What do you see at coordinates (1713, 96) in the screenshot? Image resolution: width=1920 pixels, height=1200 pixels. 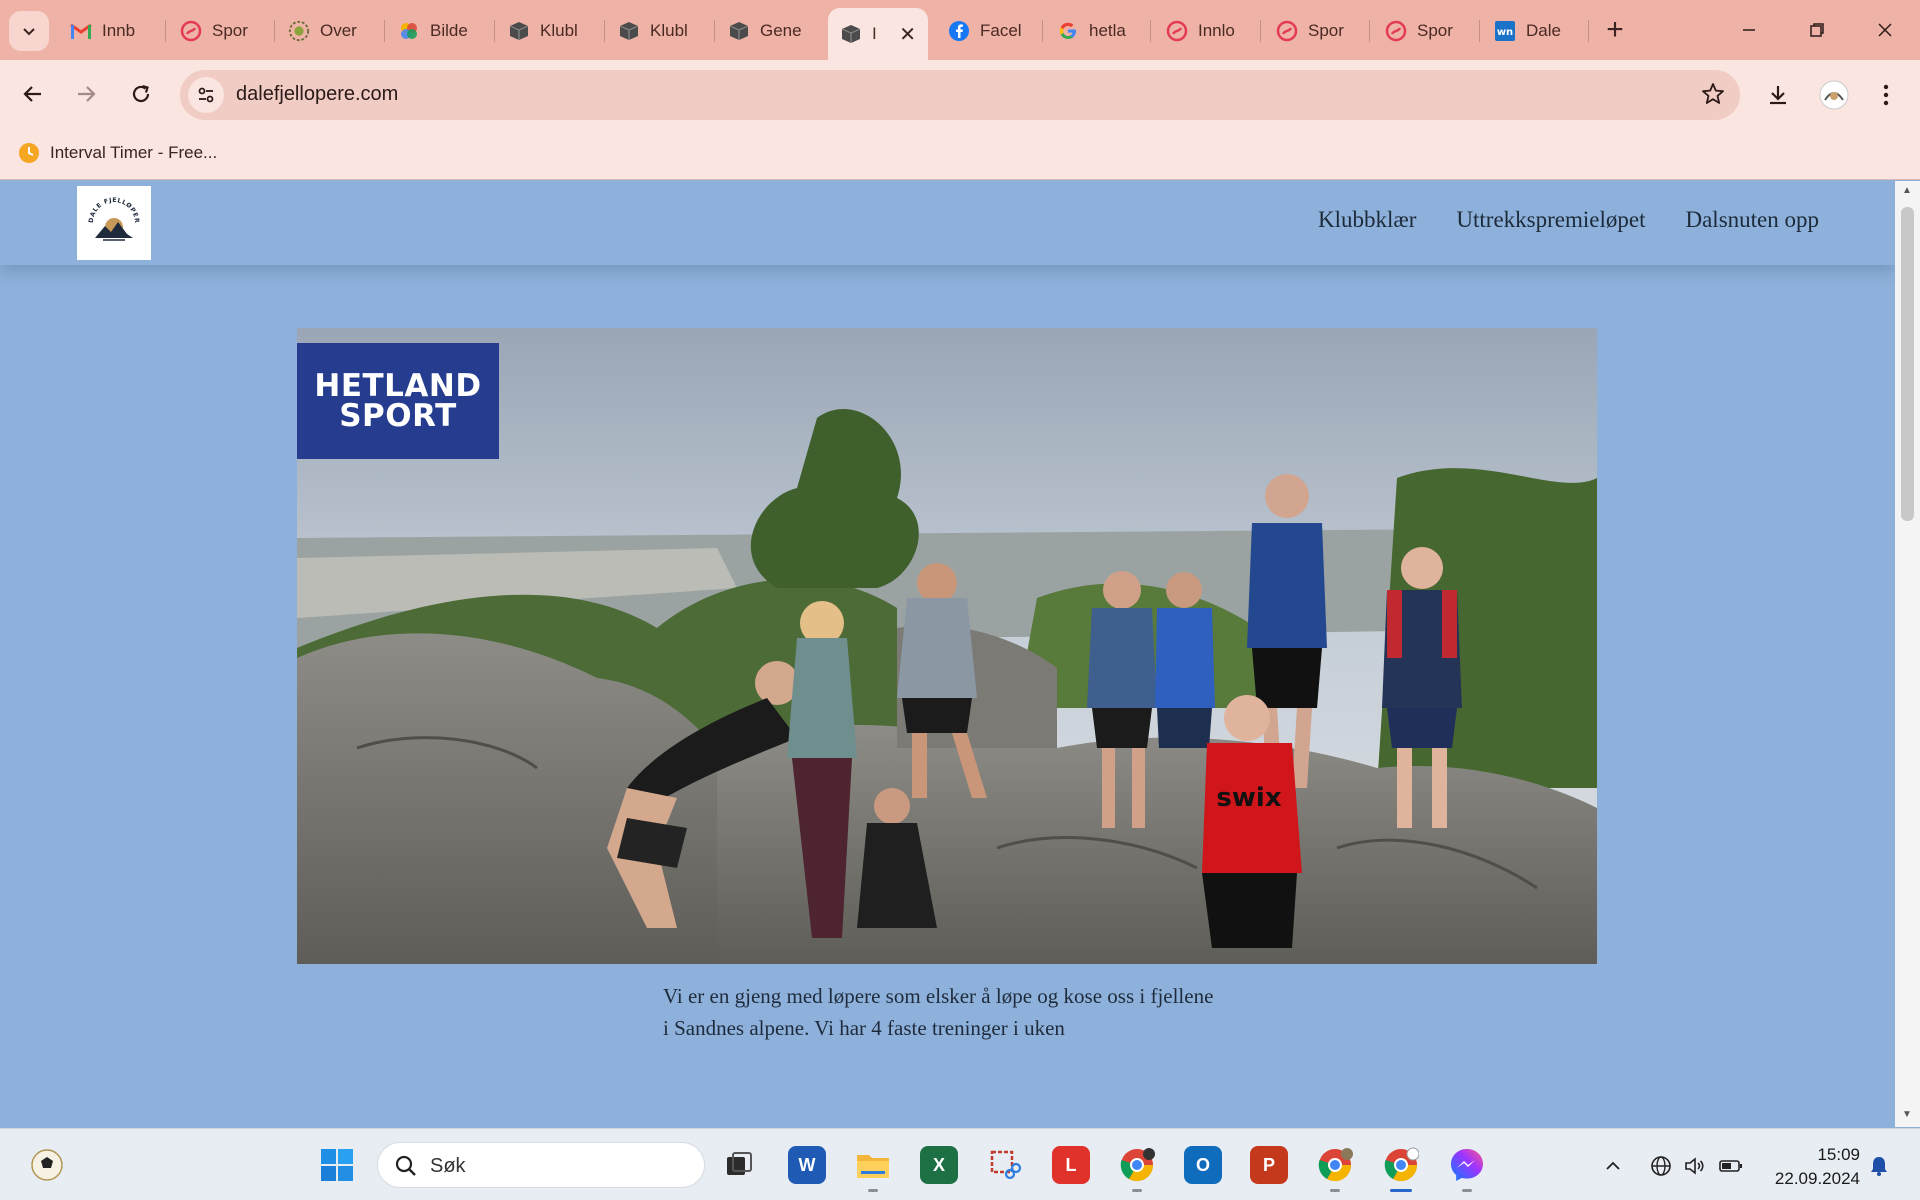 I see `bookmark-star-icon` at bounding box center [1713, 96].